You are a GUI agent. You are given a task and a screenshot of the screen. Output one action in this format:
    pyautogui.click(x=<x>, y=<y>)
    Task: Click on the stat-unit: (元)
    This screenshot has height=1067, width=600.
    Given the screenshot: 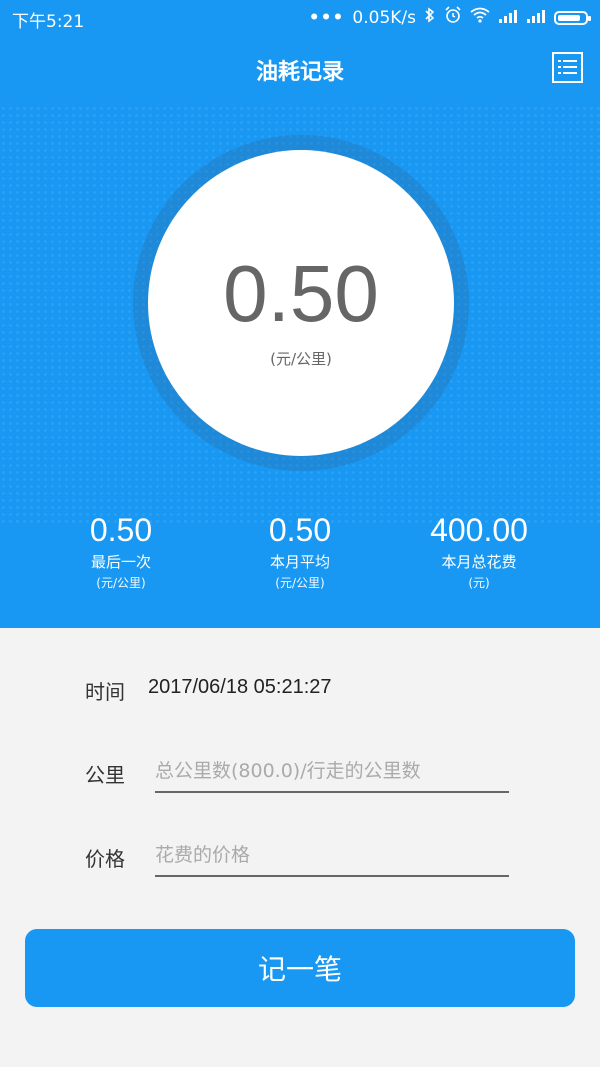 What is the action you would take?
    pyautogui.click(x=479, y=583)
    